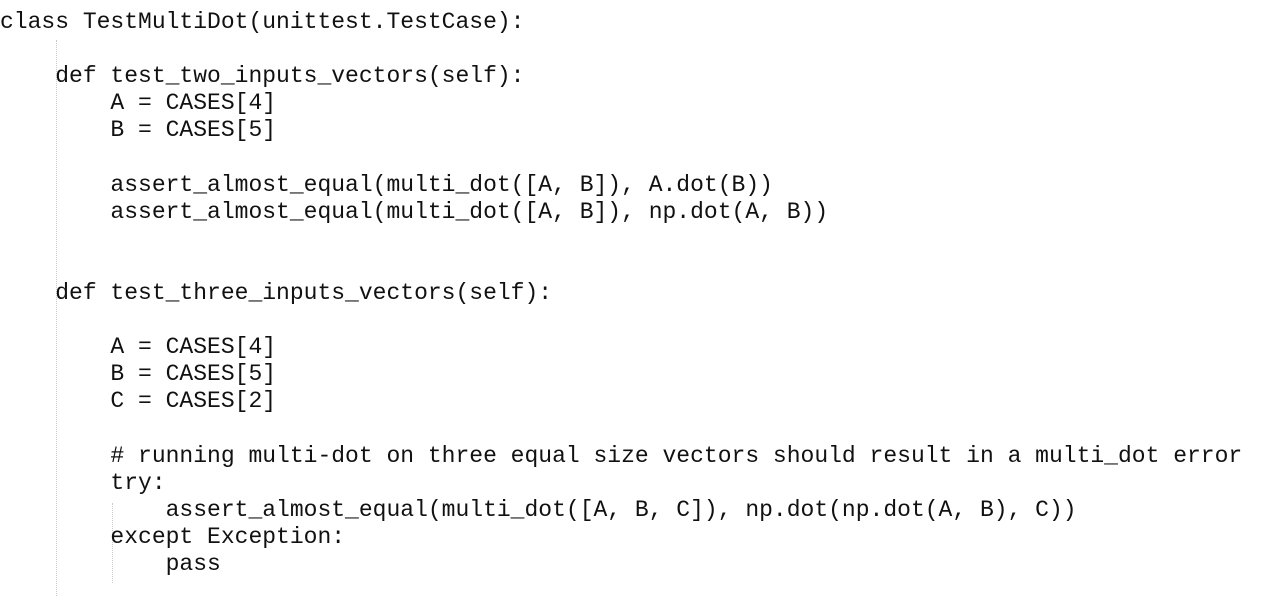 This screenshot has width=1284, height=596. What do you see at coordinates (110, 563) in the screenshot?
I see `code-line: pass` at bounding box center [110, 563].